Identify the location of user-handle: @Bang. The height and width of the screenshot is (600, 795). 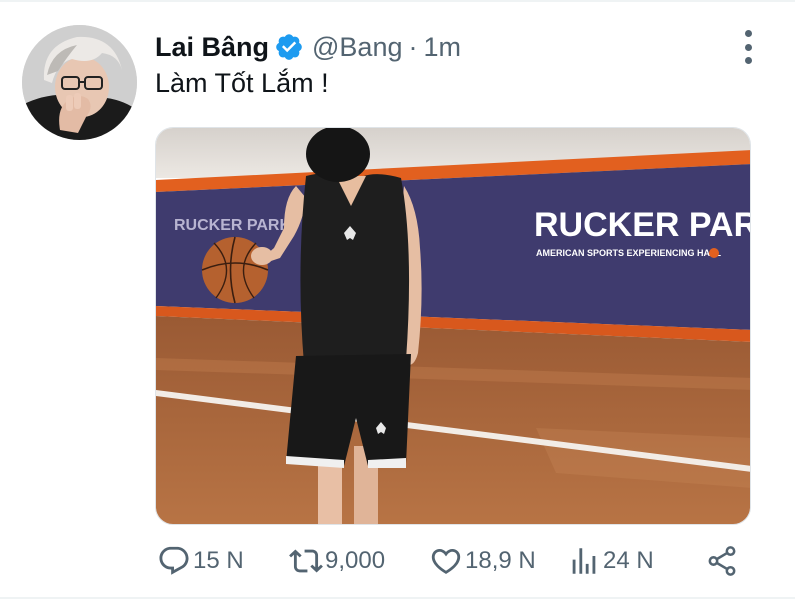
(357, 47).